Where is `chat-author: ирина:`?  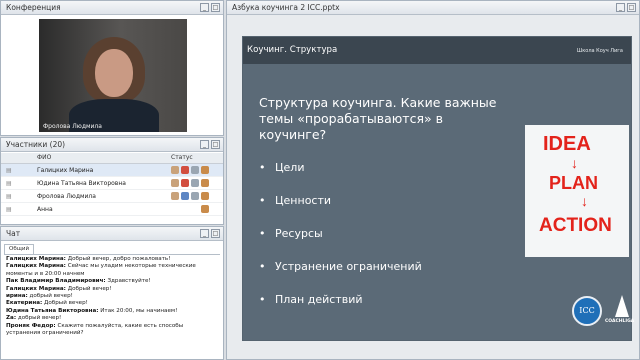 chat-author: ирина: is located at coordinates (17, 296).